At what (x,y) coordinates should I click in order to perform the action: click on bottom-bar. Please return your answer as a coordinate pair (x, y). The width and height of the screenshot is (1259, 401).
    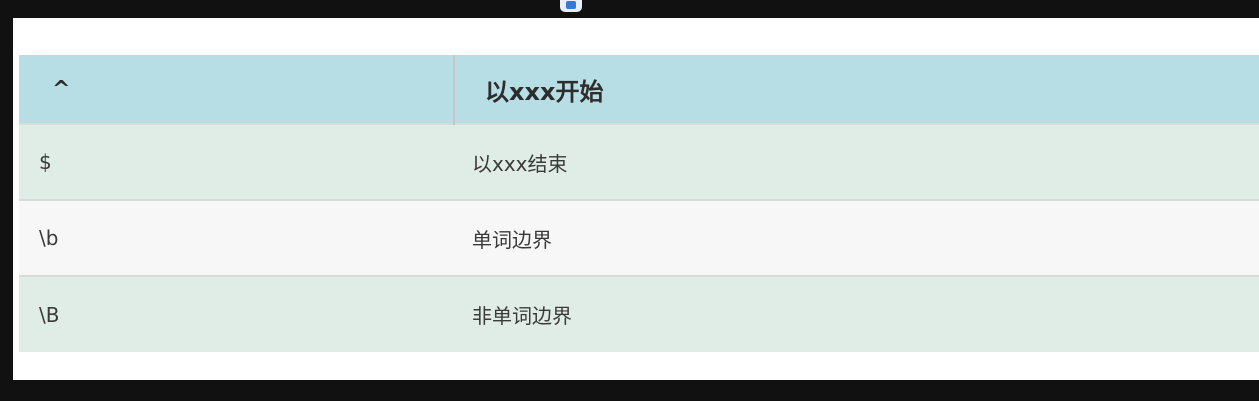
    Looking at the image, I should click on (629, 390).